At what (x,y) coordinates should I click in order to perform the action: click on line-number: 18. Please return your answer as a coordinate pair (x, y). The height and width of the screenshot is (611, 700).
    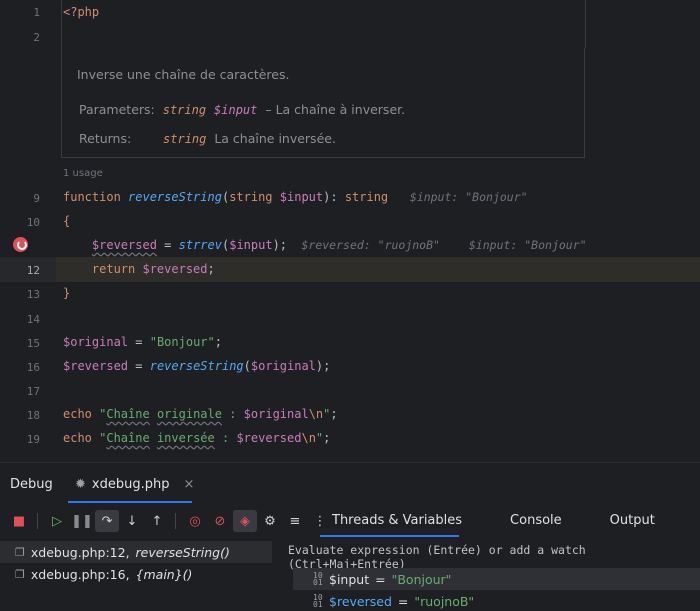
    Looking at the image, I should click on (33, 415).